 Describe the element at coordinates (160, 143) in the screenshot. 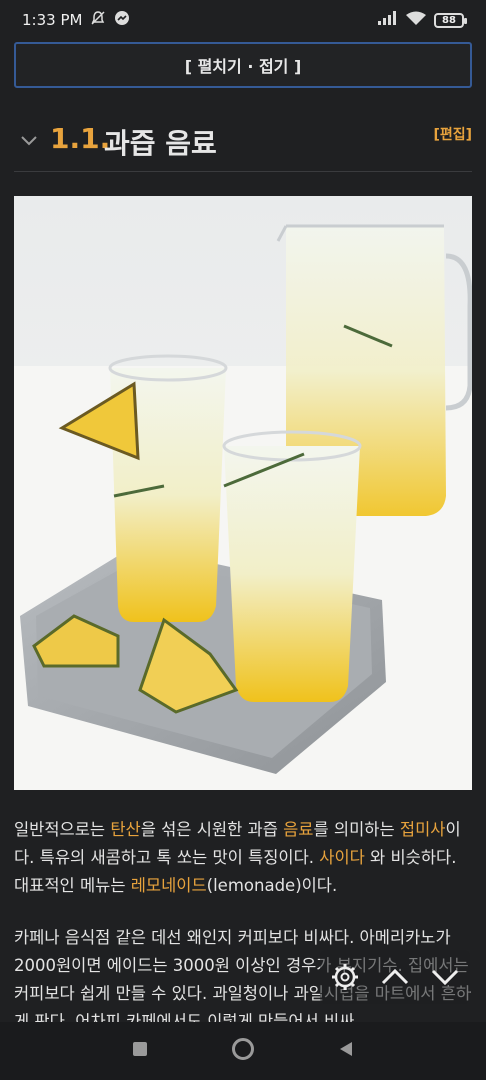

I see `section-title: 과즙 음료` at that location.